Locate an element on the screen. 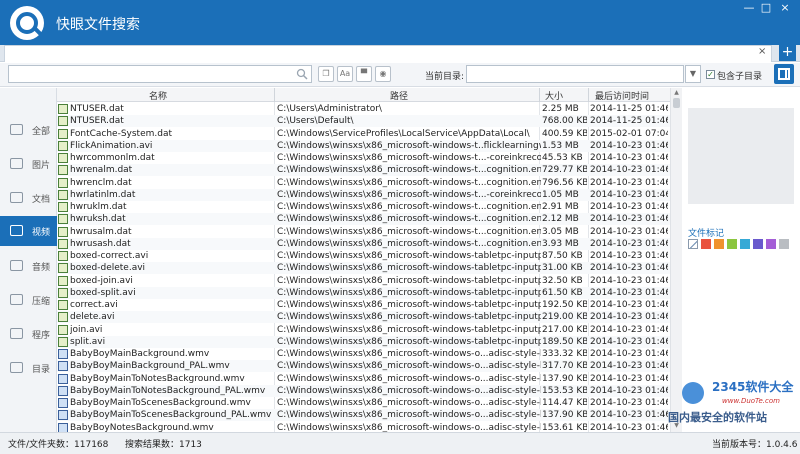  vertical-scrollbar: ▲ ▼ is located at coordinates (676, 260).